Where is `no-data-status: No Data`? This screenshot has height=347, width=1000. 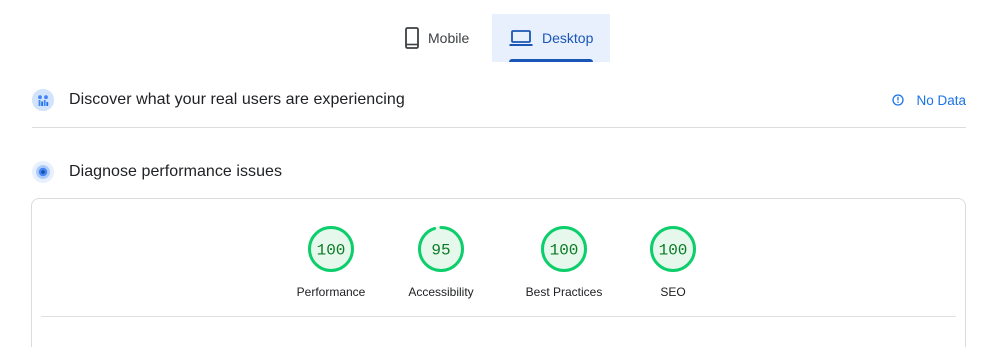 no-data-status: No Data is located at coordinates (929, 100).